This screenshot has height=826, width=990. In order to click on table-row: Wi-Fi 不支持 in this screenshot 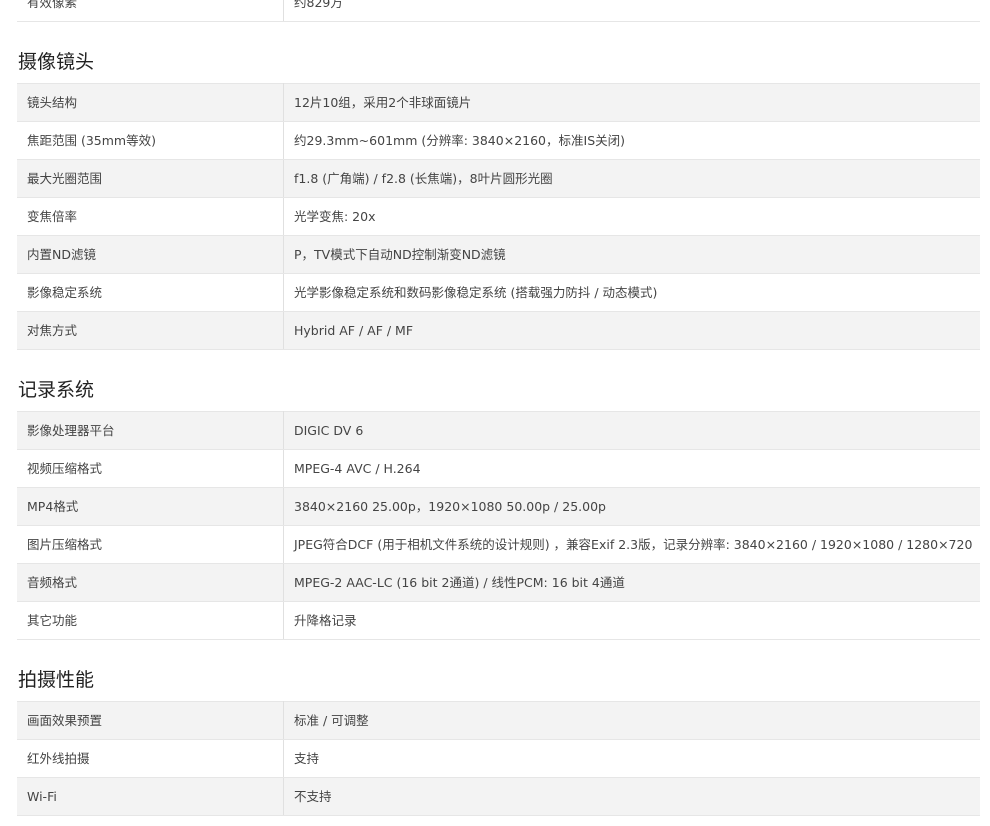, I will do `click(498, 796)`.